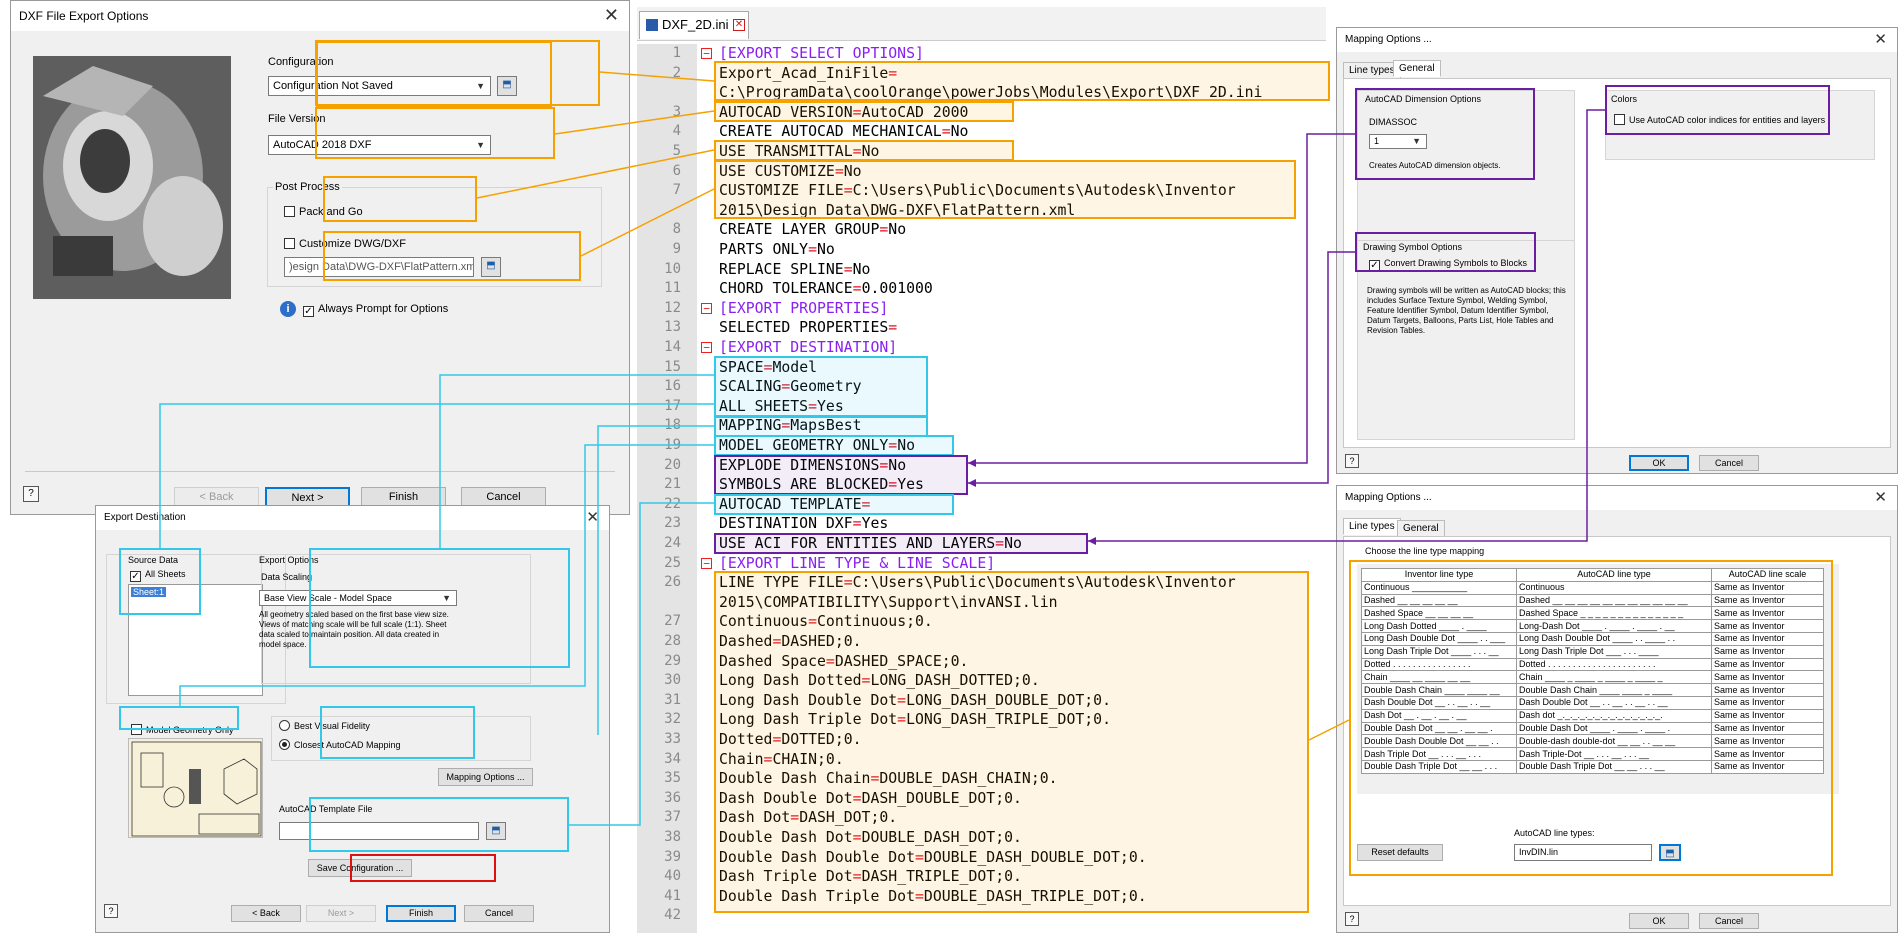  Describe the element at coordinates (1161, 367) in the screenshot. I see `connector-symbols` at that location.